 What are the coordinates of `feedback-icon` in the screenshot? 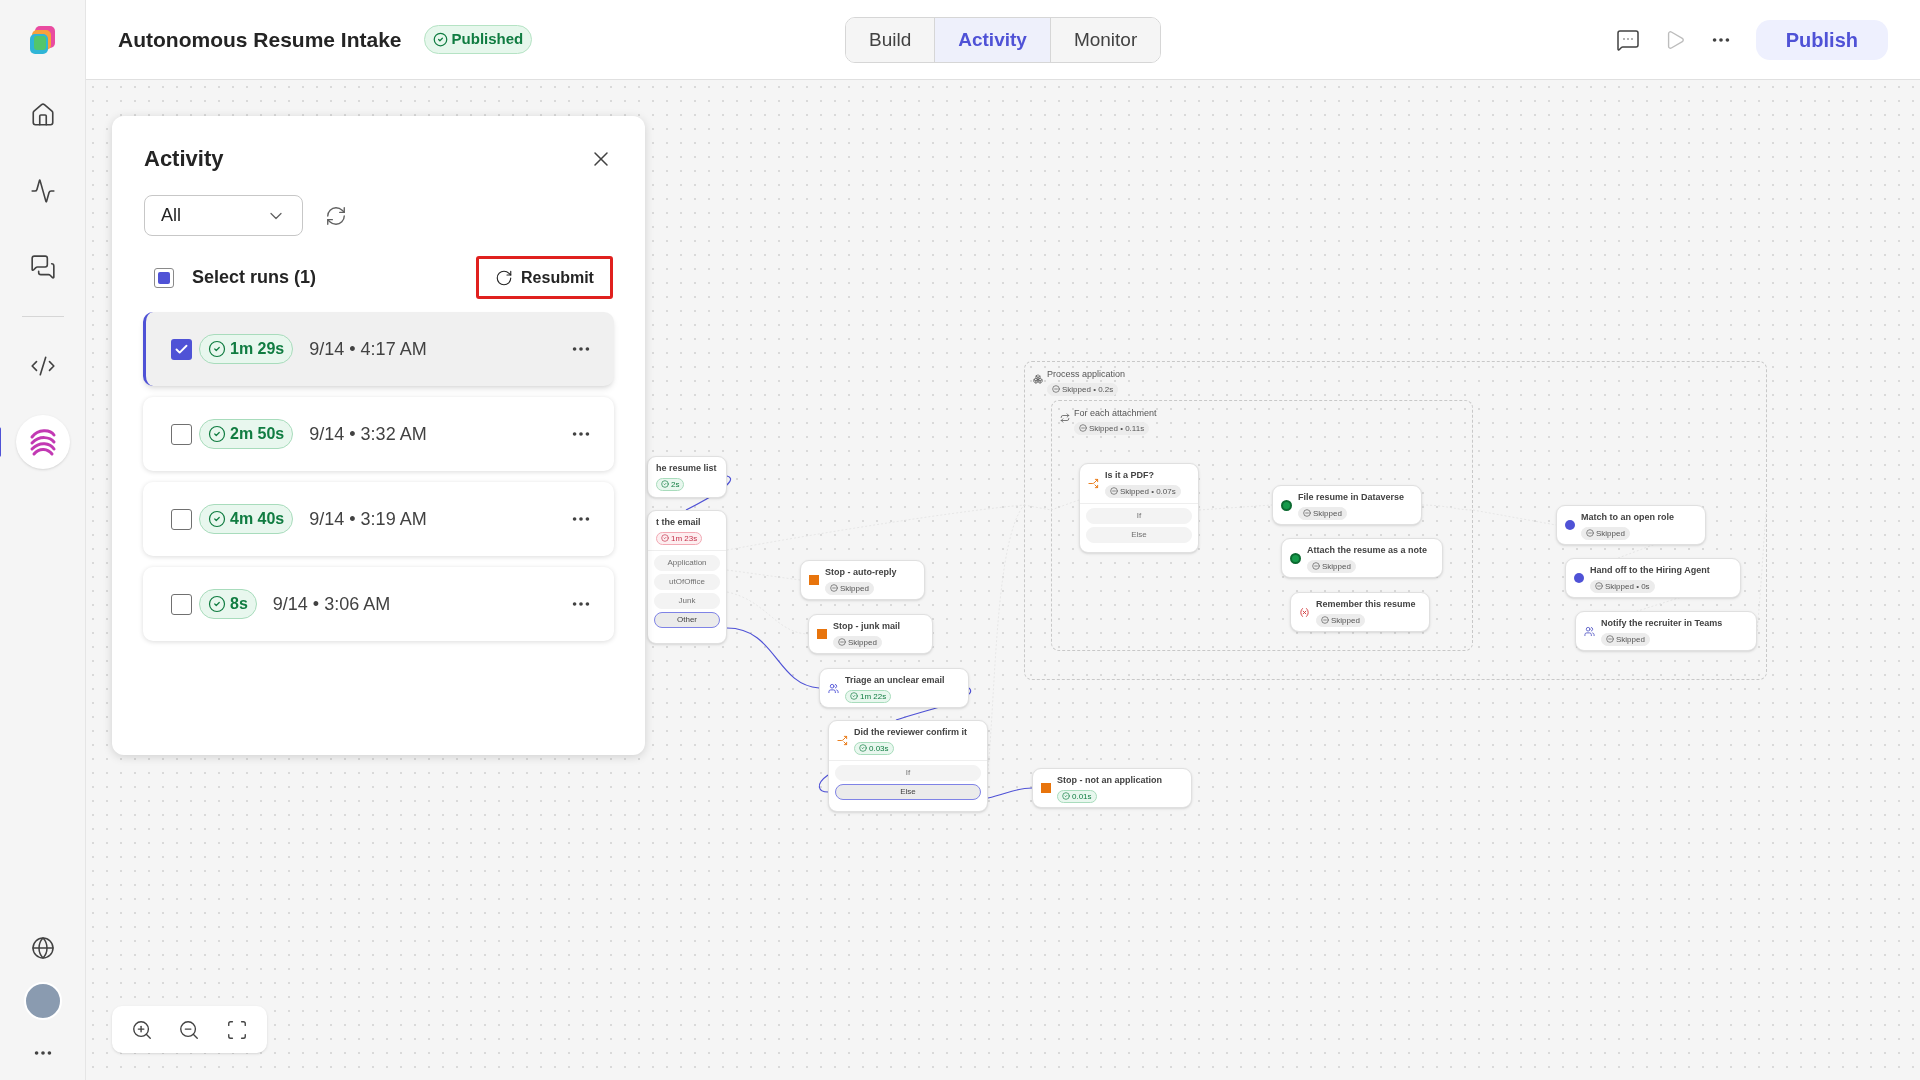 It's located at (1627, 39).